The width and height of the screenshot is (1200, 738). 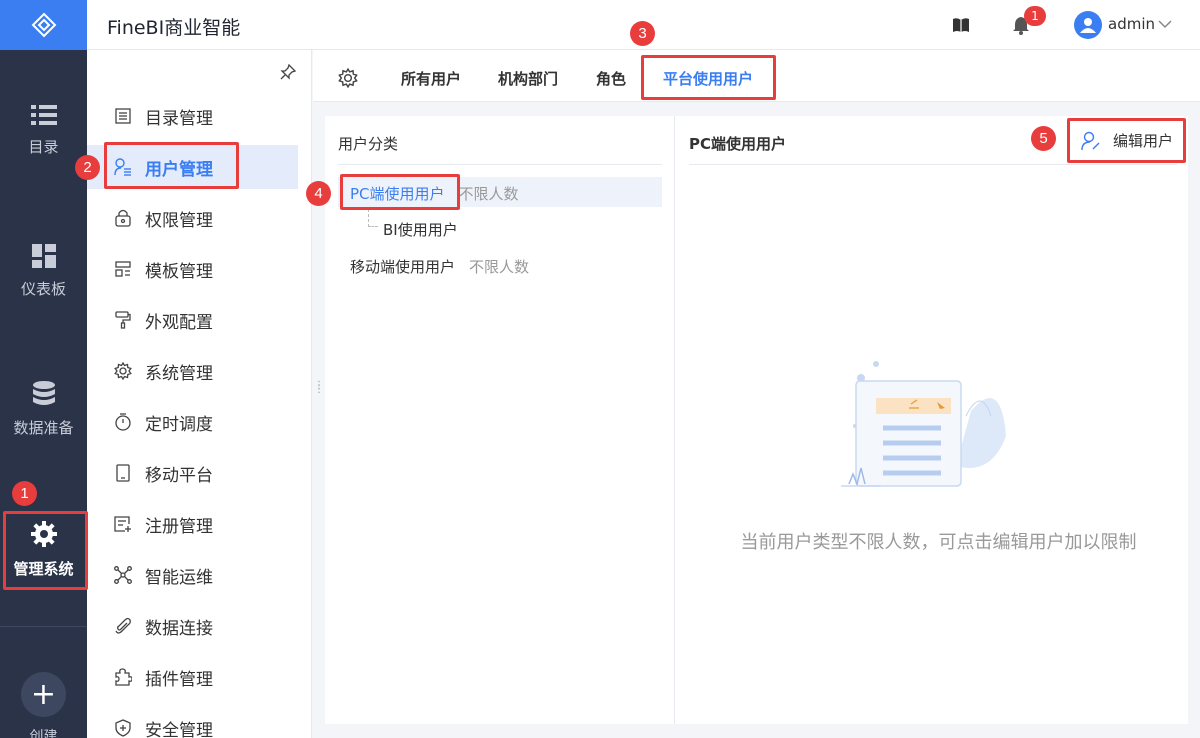 I want to click on avatar, so click(x=1088, y=25).